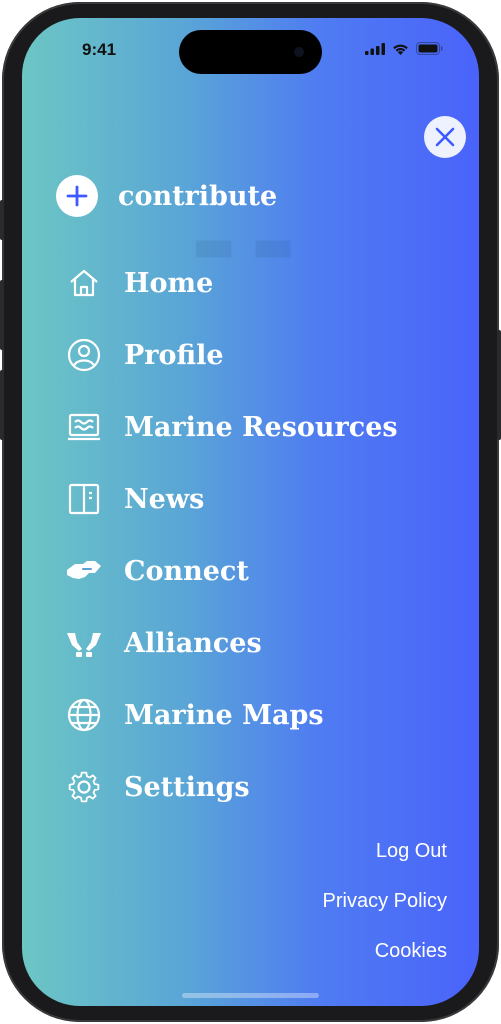  I want to click on contribute-button: contribute, so click(166, 196).